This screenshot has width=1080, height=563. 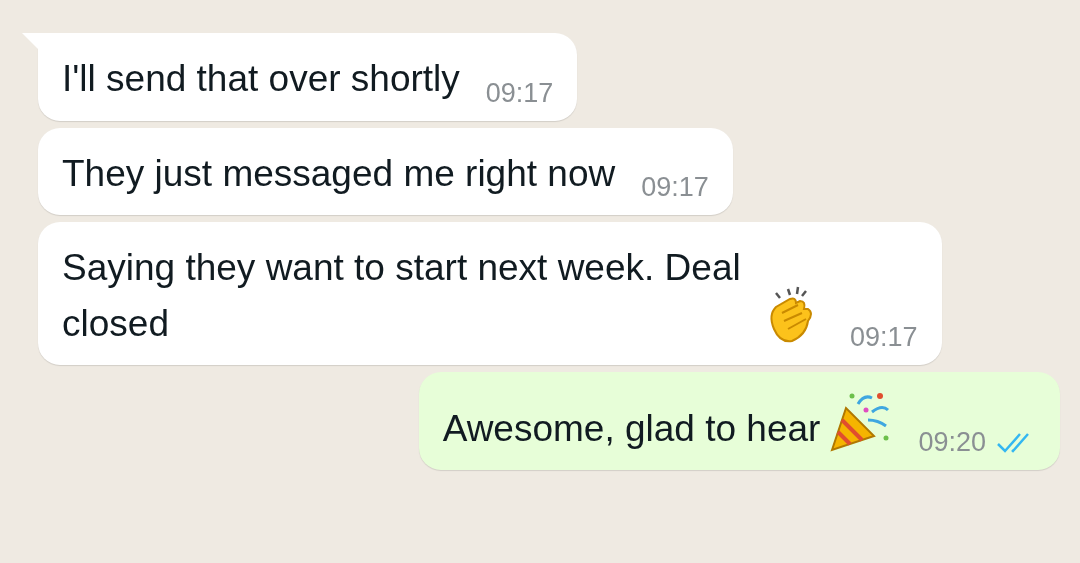 What do you see at coordinates (261, 79) in the screenshot?
I see `message-text: I'll send that over shortly` at bounding box center [261, 79].